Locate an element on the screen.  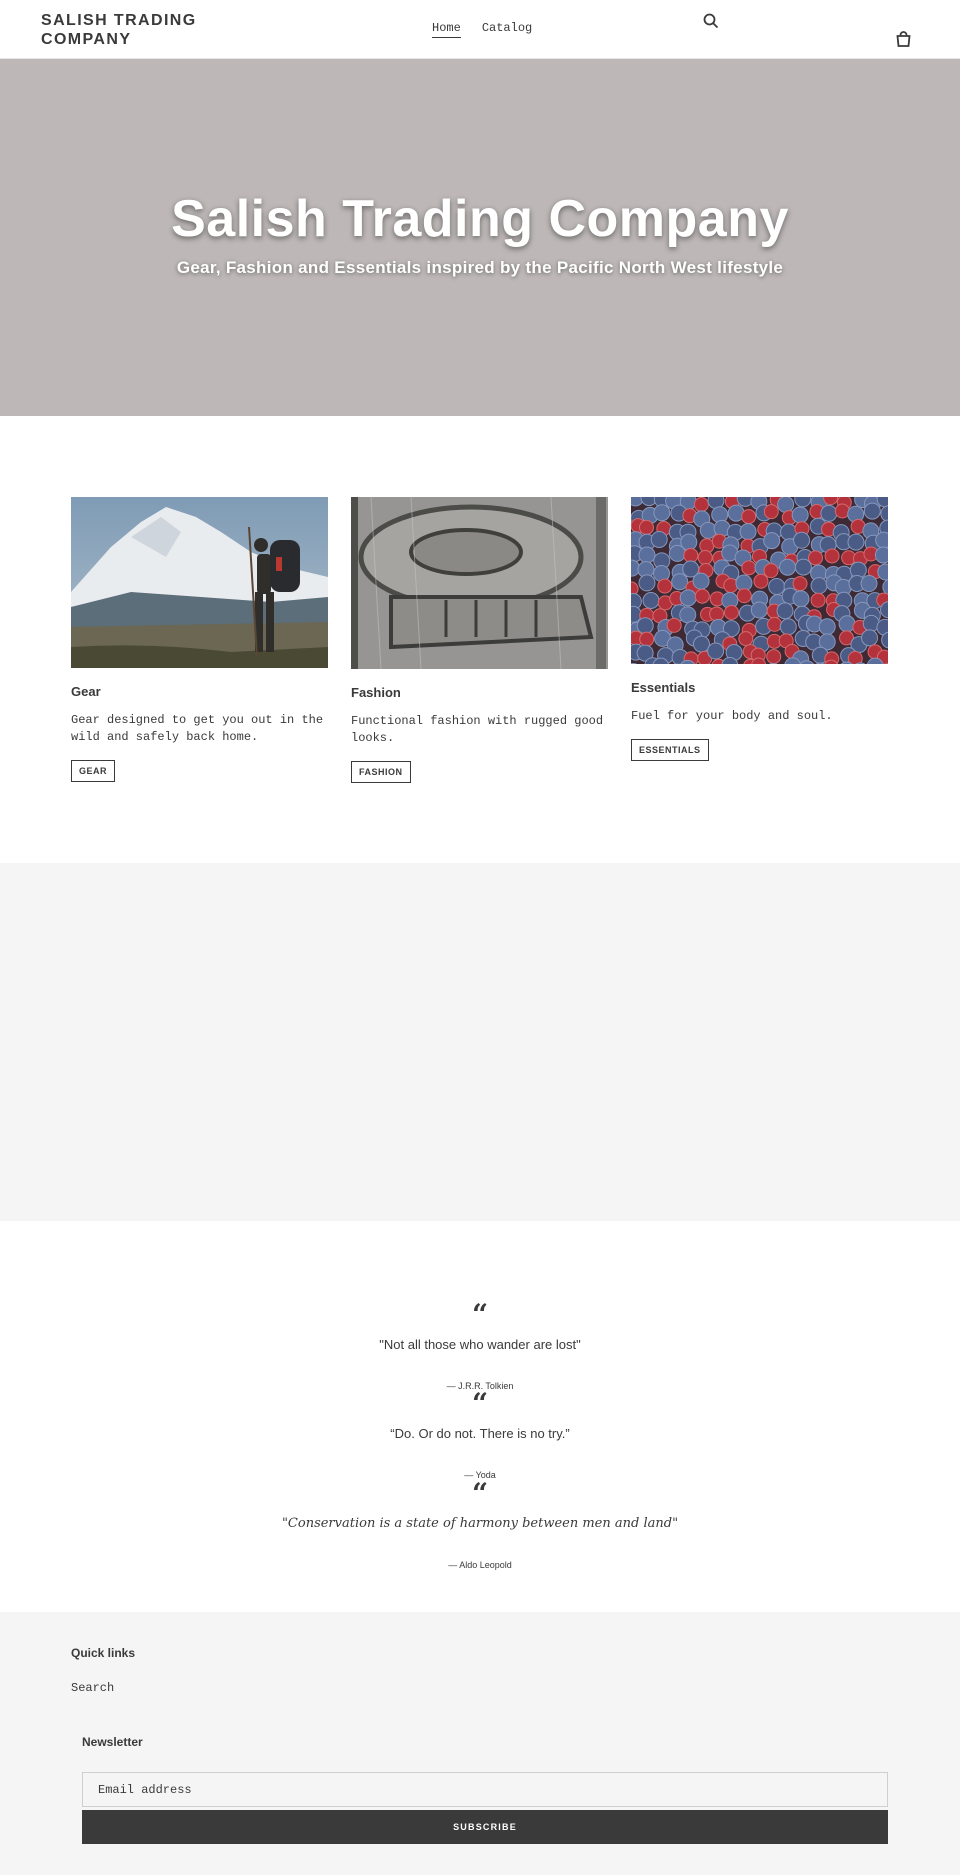
fashion-button: FASHION is located at coordinates (381, 772).